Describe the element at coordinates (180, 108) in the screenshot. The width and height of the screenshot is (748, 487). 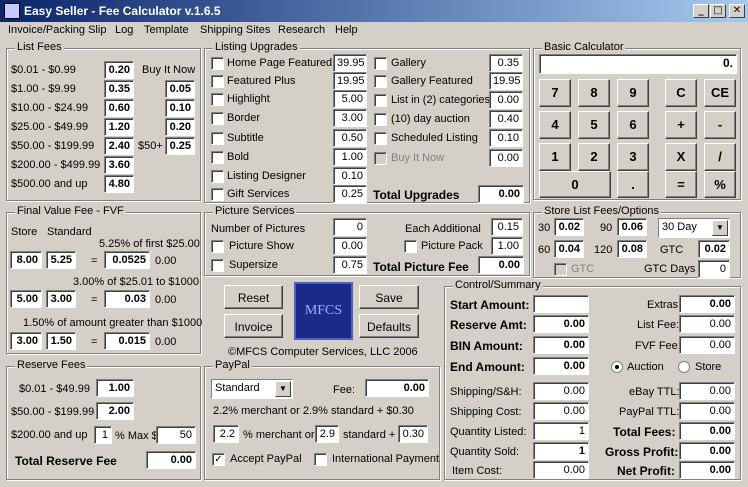
I see `bin-fee-input: 0.10` at that location.